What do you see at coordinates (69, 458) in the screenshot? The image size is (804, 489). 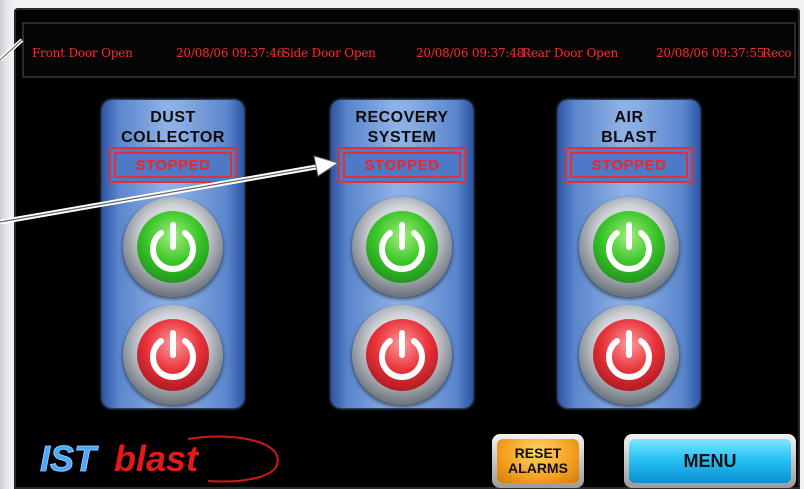 I see `logo-text-ist: IST` at bounding box center [69, 458].